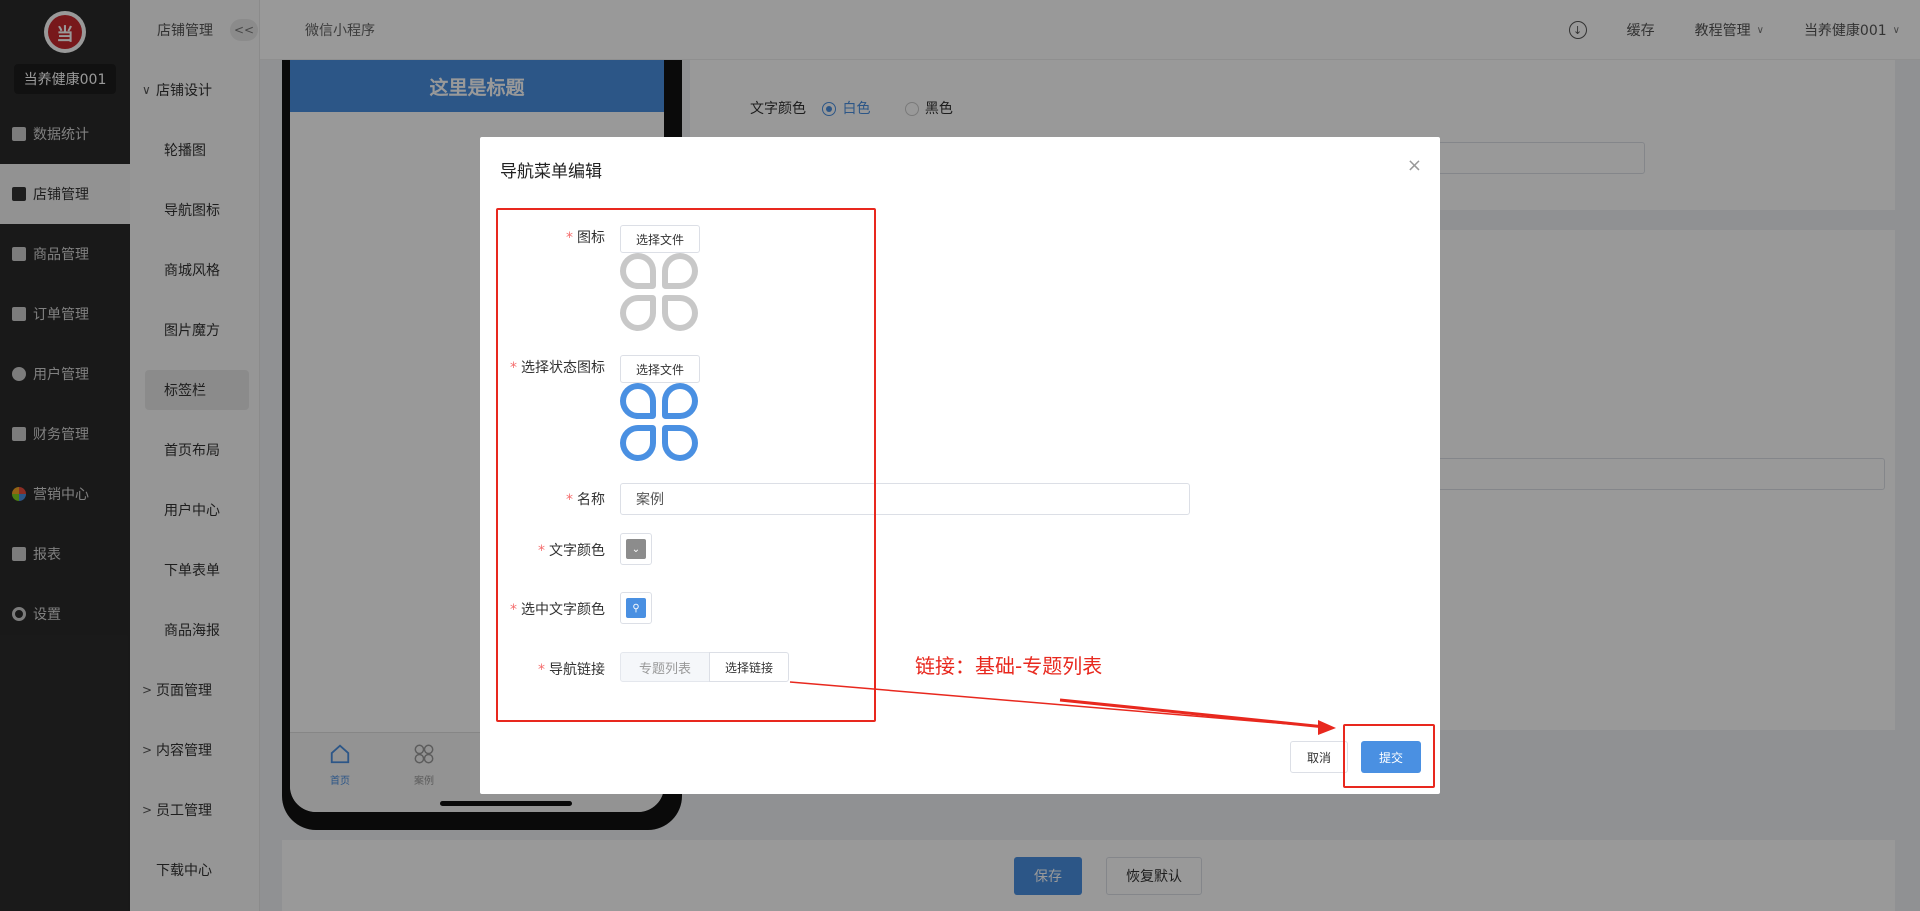  Describe the element at coordinates (1009, 666) in the screenshot. I see `annotation-text: 链接：基础-专题列表` at that location.